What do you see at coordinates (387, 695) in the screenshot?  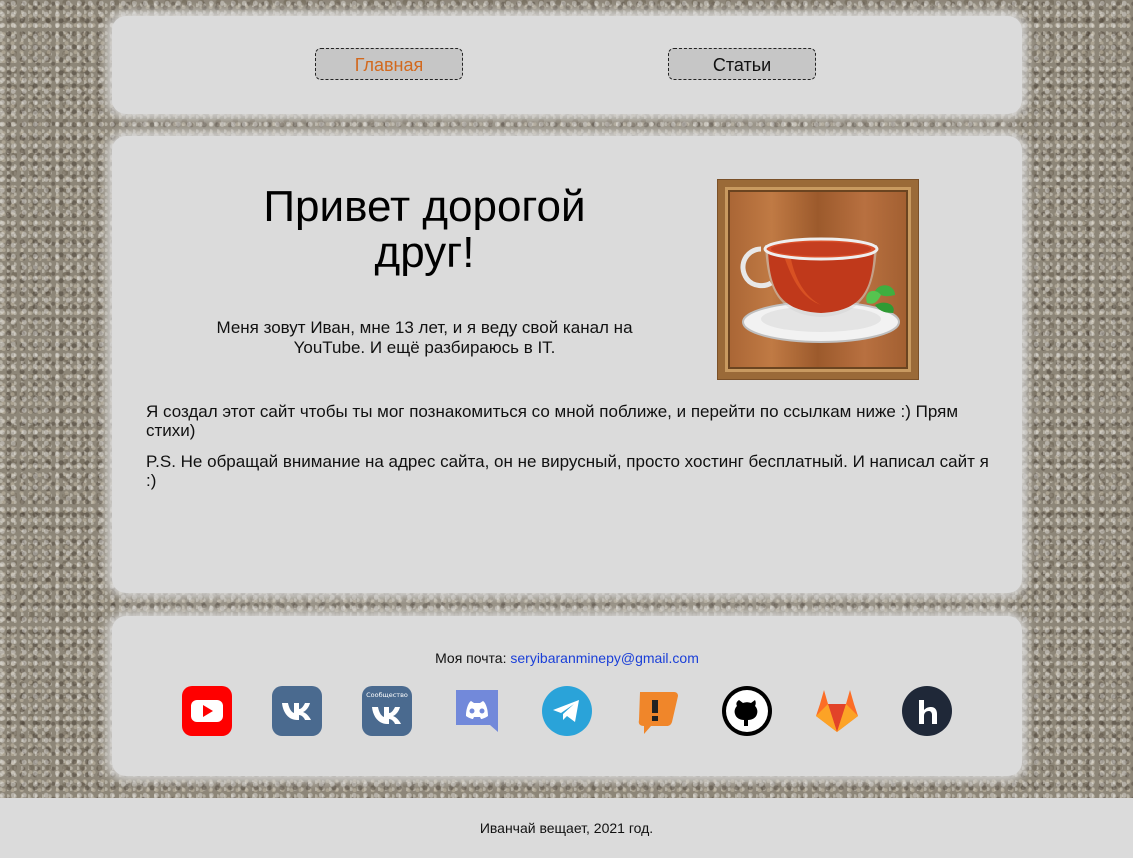 I see `vk-community-caption: Сообщество` at bounding box center [387, 695].